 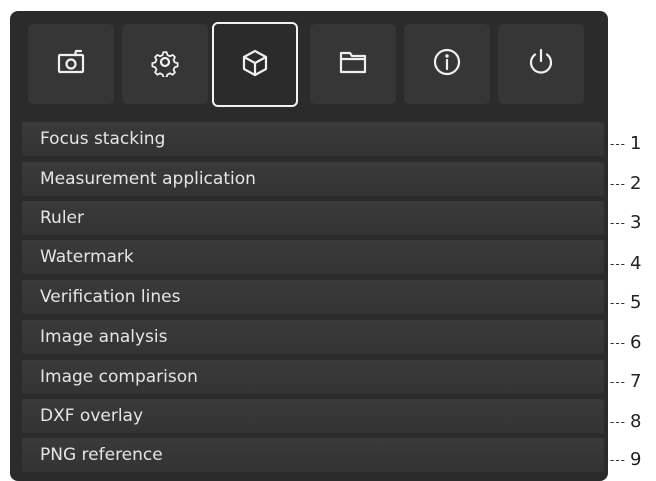 What do you see at coordinates (313, 455) in the screenshot?
I see `menu-item-png-reference: PNG reference` at bounding box center [313, 455].